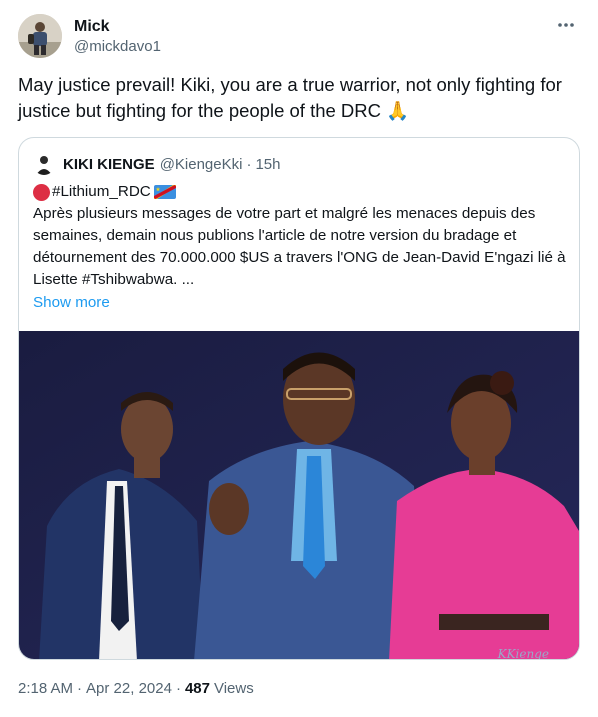 The image size is (598, 717). I want to click on more-options-button, so click(566, 25).